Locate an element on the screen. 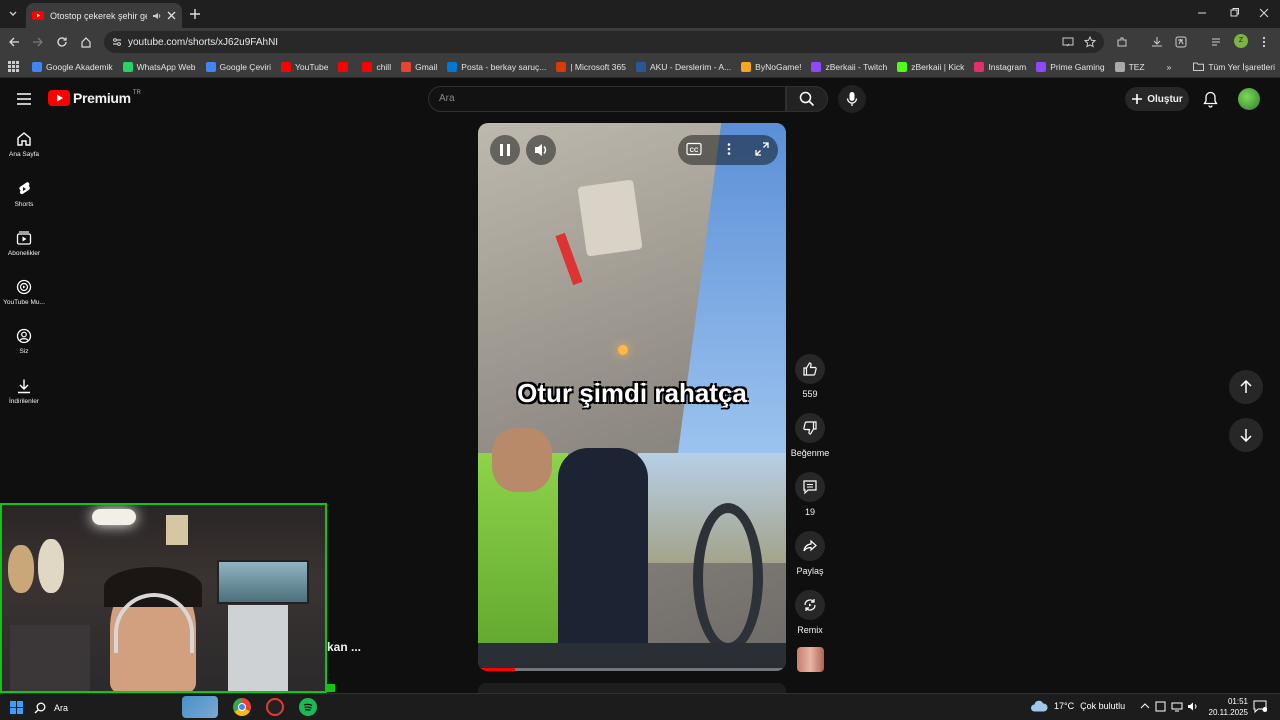 Image resolution: width=1280 pixels, height=720 pixels. site-info-icon is located at coordinates (117, 42).